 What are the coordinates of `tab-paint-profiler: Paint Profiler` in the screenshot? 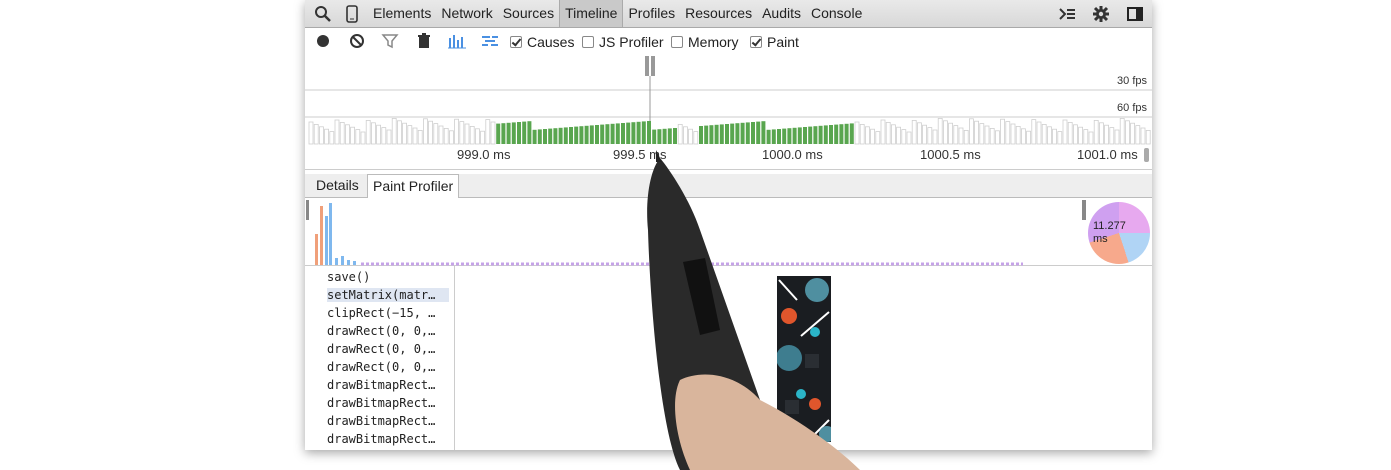 It's located at (413, 186).